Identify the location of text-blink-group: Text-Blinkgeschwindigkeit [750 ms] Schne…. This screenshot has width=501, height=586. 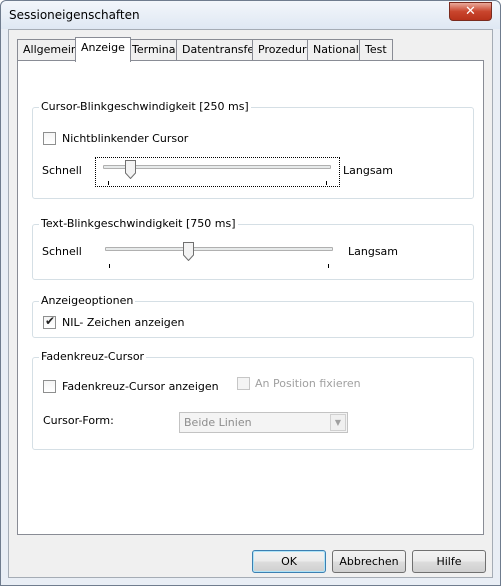
(253, 248).